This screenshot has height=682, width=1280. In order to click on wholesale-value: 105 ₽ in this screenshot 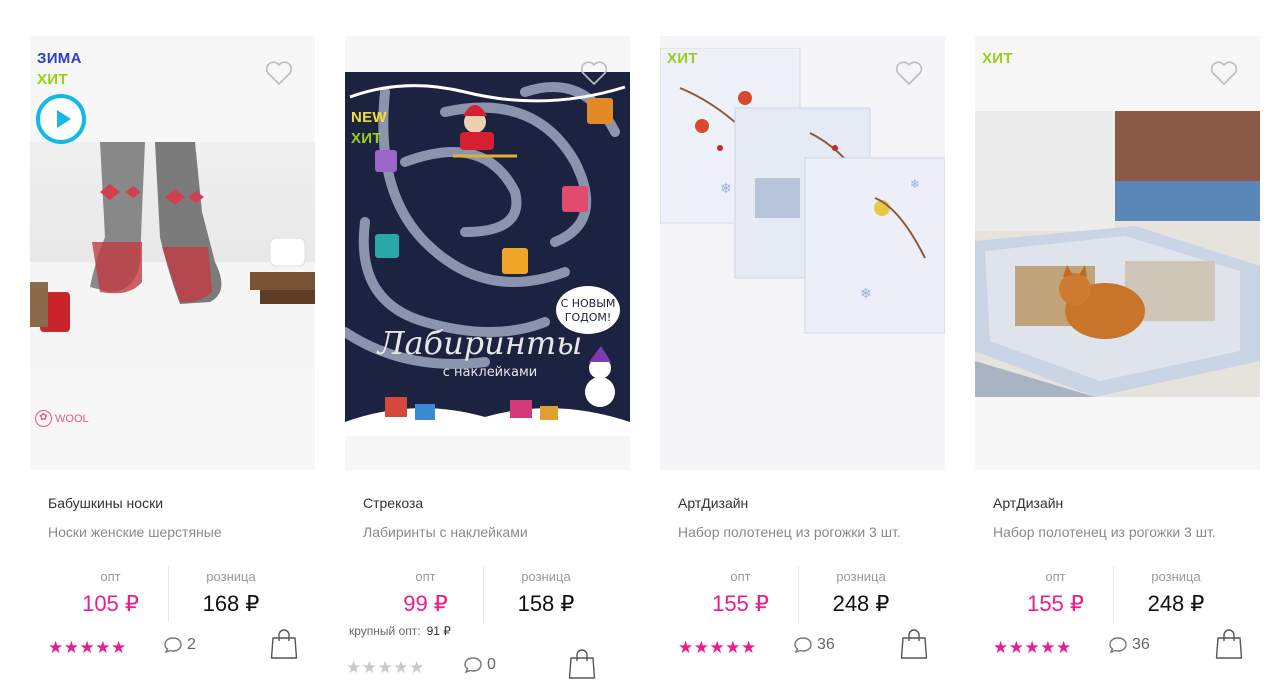, I will do `click(110, 603)`.